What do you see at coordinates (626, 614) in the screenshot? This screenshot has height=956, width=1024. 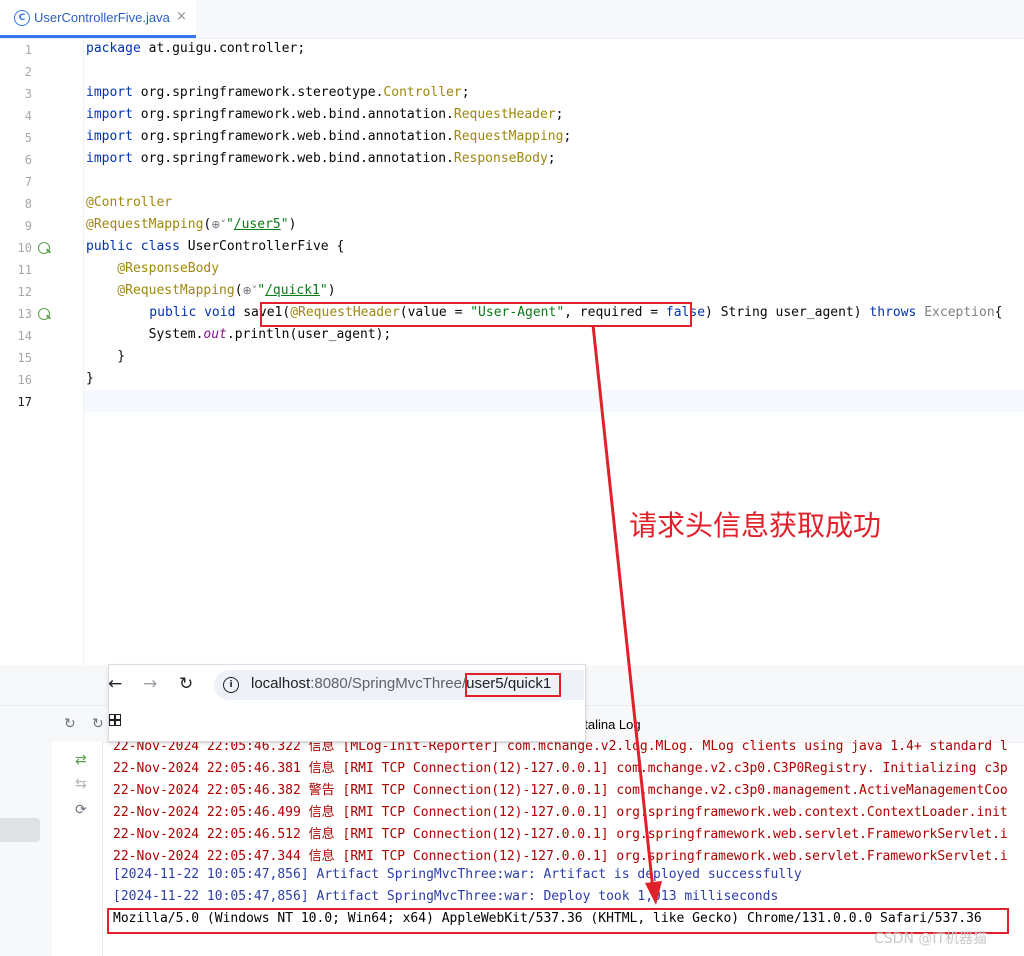 I see `annotation-arrow` at bounding box center [626, 614].